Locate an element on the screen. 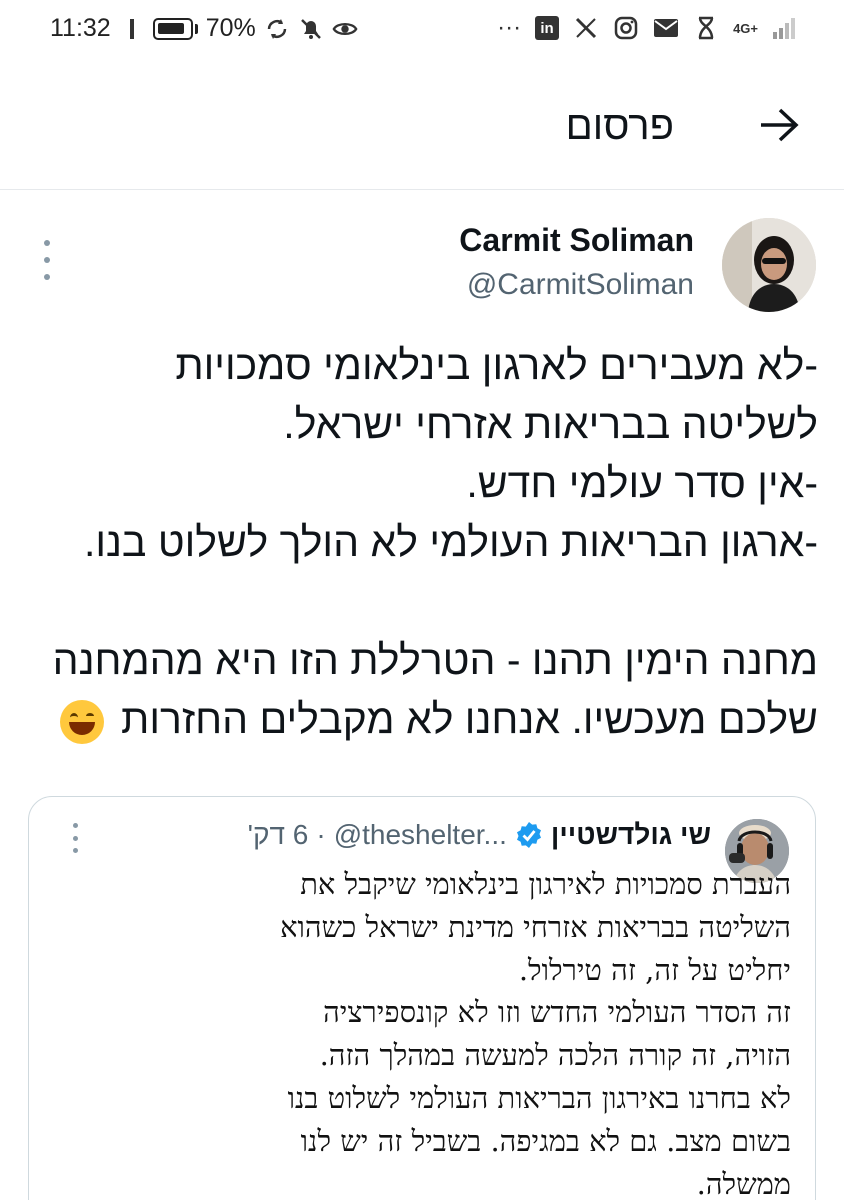 The height and width of the screenshot is (1200, 844). battery-icon is located at coordinates (172, 28).